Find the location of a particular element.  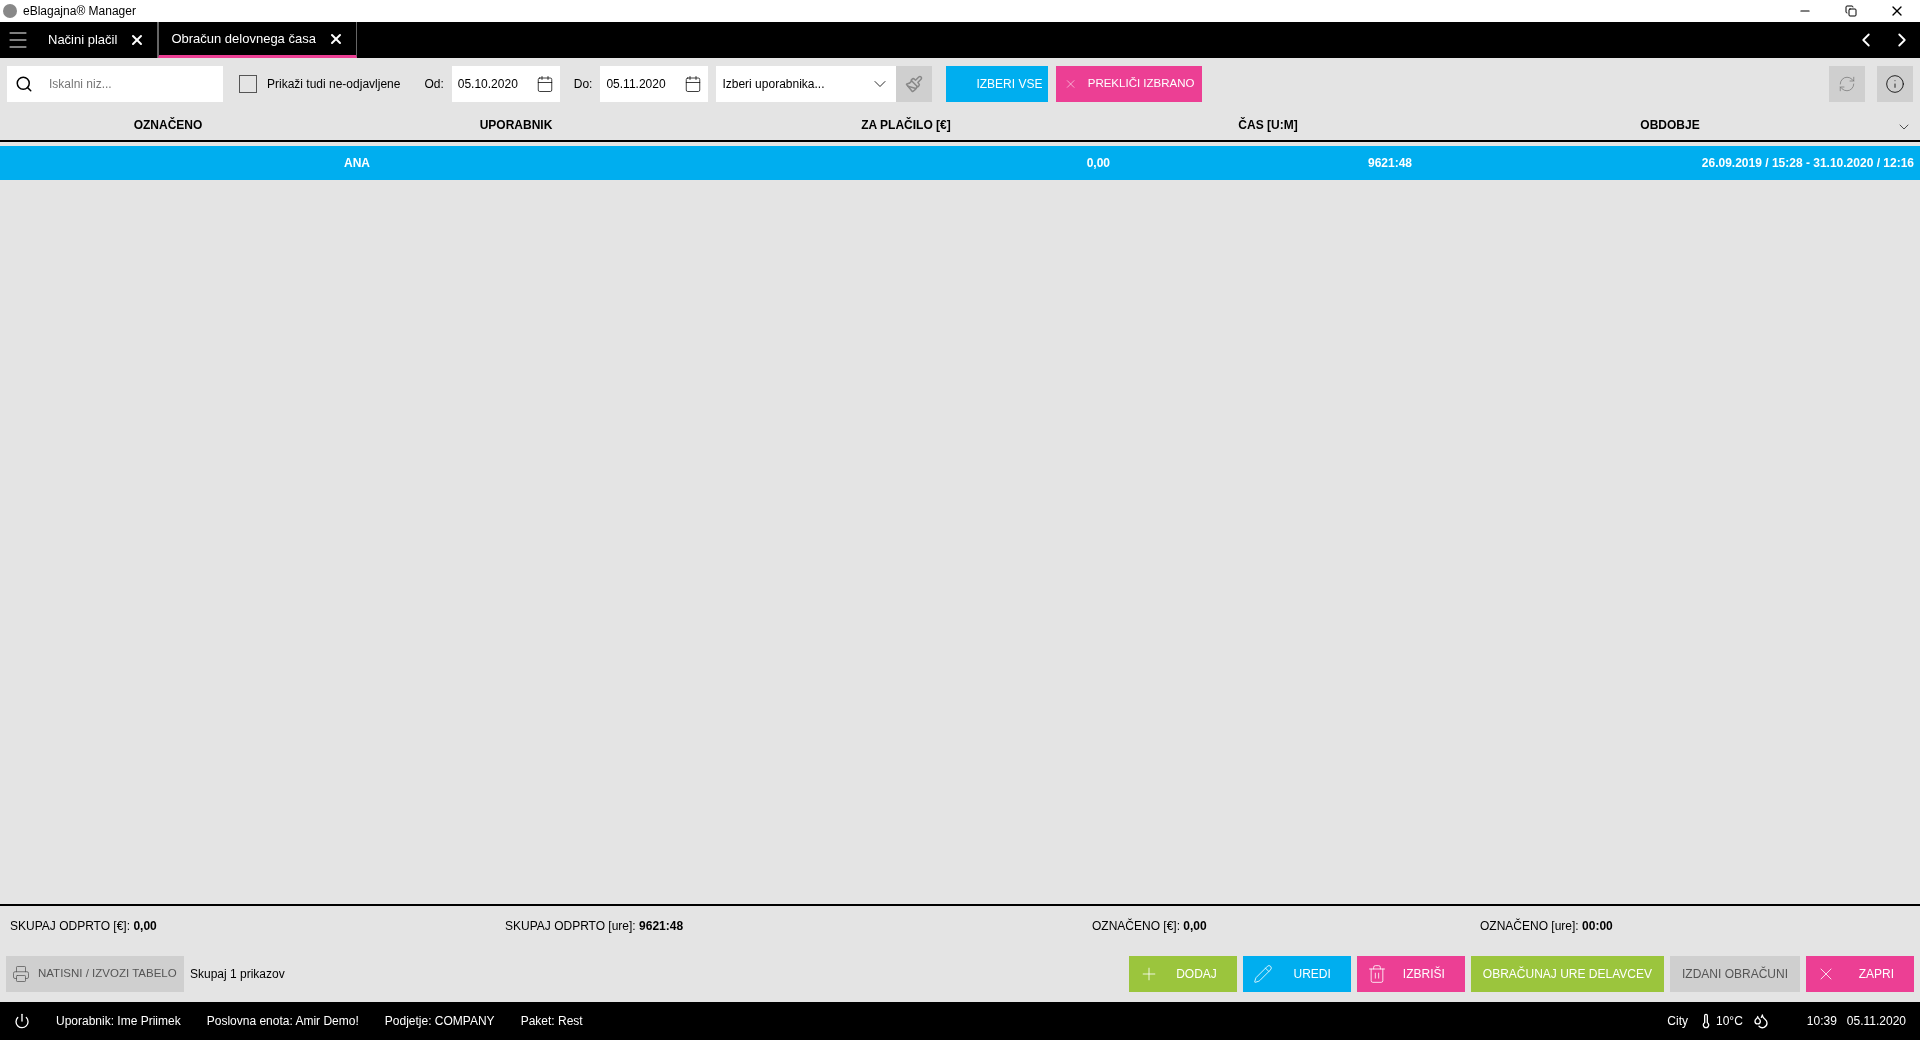

total-text: OZNAČENO [ure]: 00:00 is located at coordinates (1547, 926).